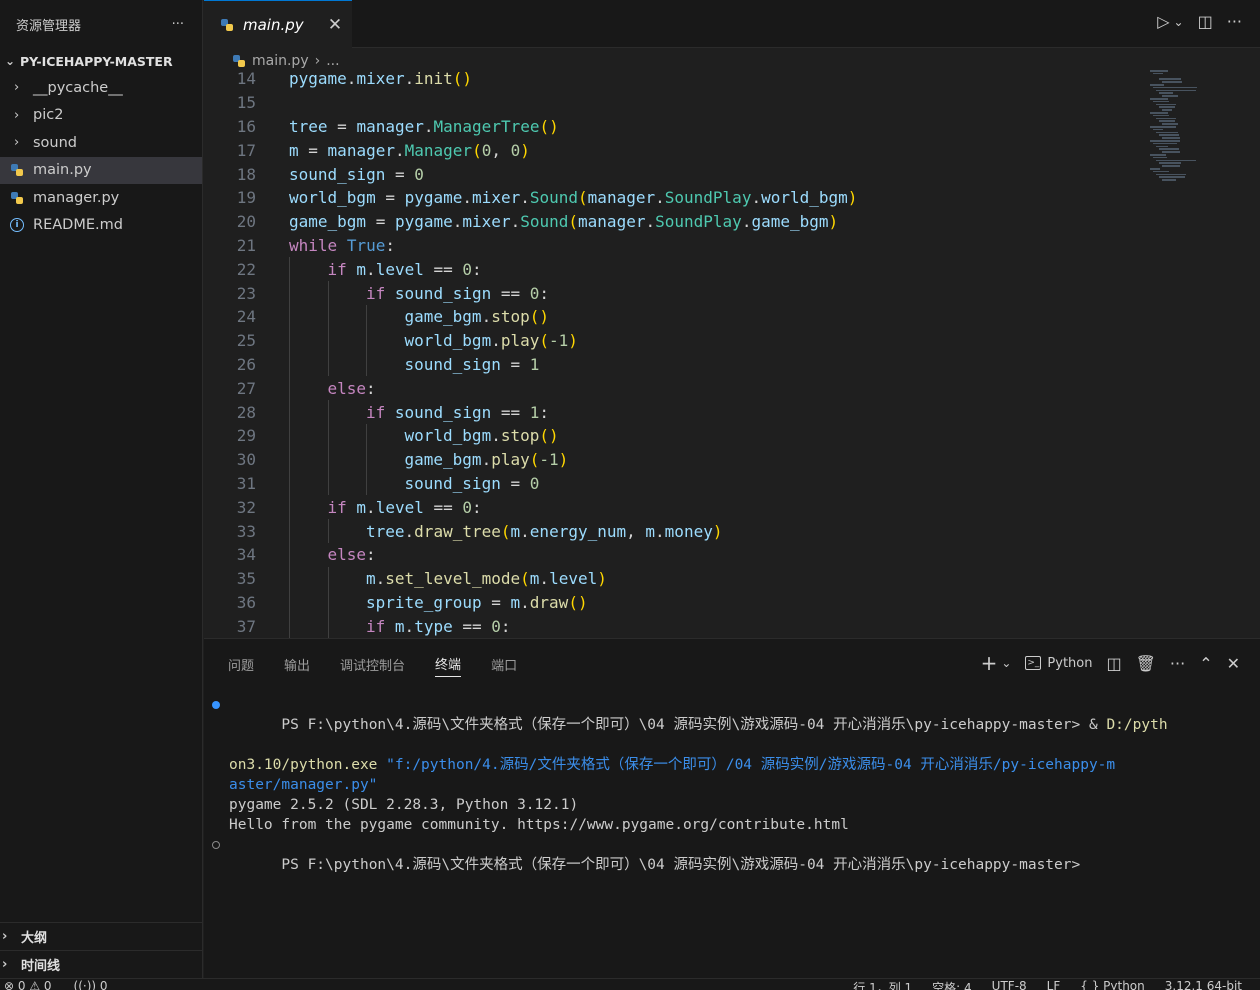 The image size is (1260, 990). Describe the element at coordinates (1113, 663) in the screenshot. I see `split-terminal-icon: ◫` at that location.